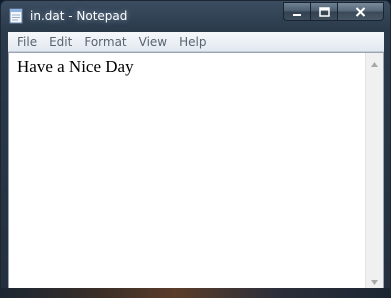  I want to click on scroll-up-arrow-icon, so click(374, 61).